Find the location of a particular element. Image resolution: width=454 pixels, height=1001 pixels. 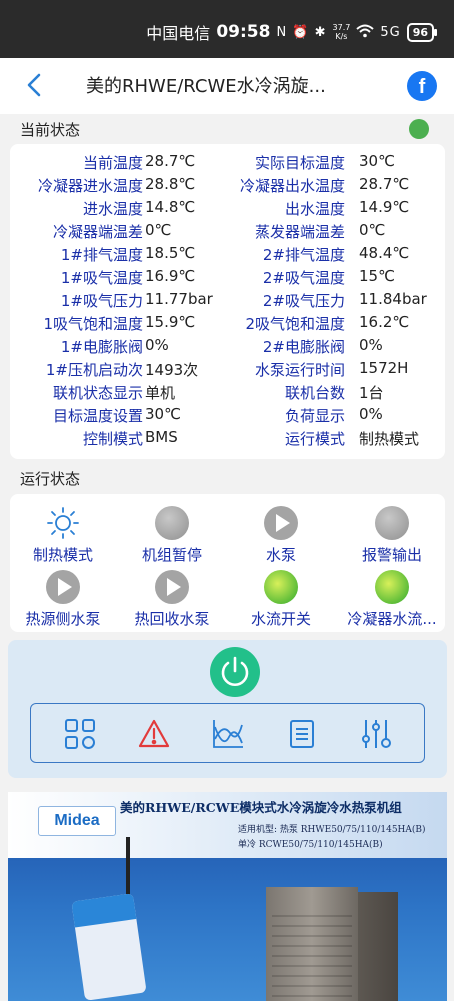

status-value: 16.9℃ is located at coordinates (170, 276).